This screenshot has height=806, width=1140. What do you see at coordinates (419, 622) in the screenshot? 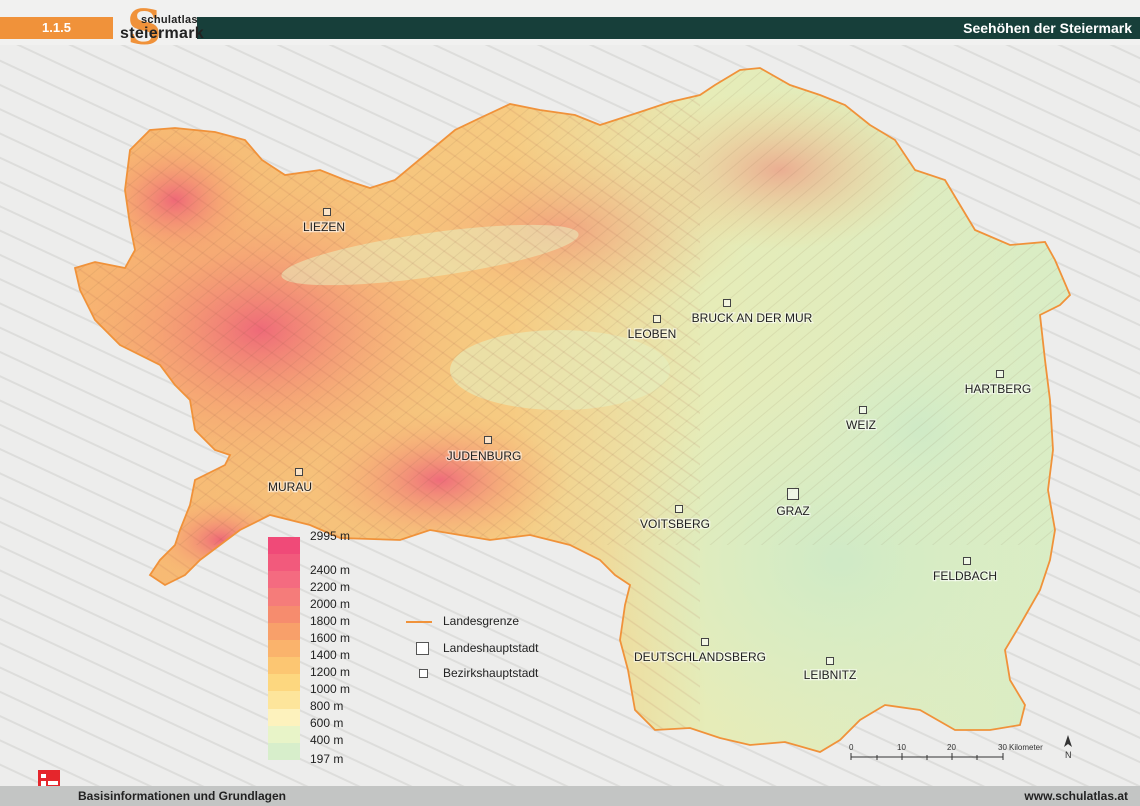
I see `border-line-symbol` at bounding box center [419, 622].